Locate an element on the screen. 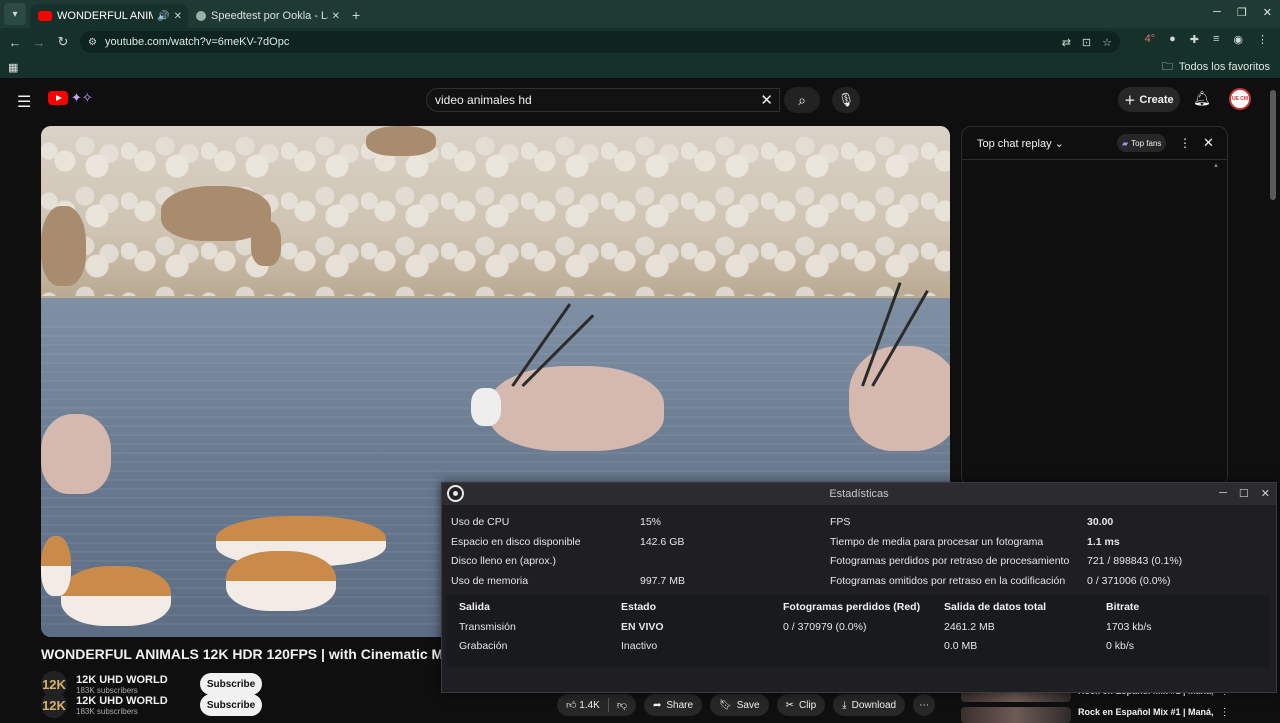  subscriber-count: 183K subscribers is located at coordinates (107, 711).